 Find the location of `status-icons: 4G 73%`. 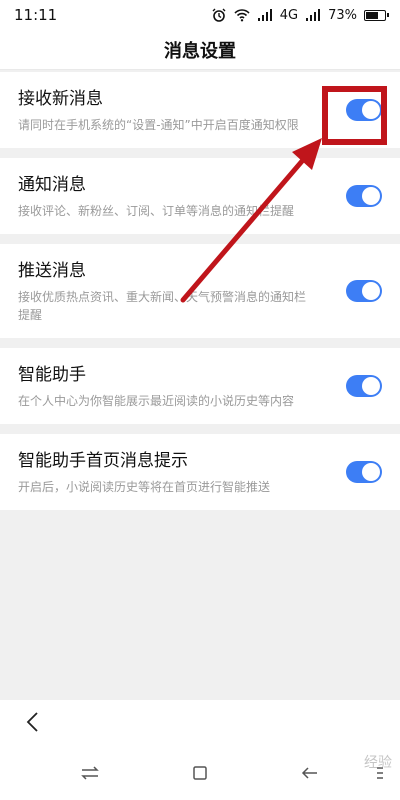

status-icons: 4G 73% is located at coordinates (300, 15).